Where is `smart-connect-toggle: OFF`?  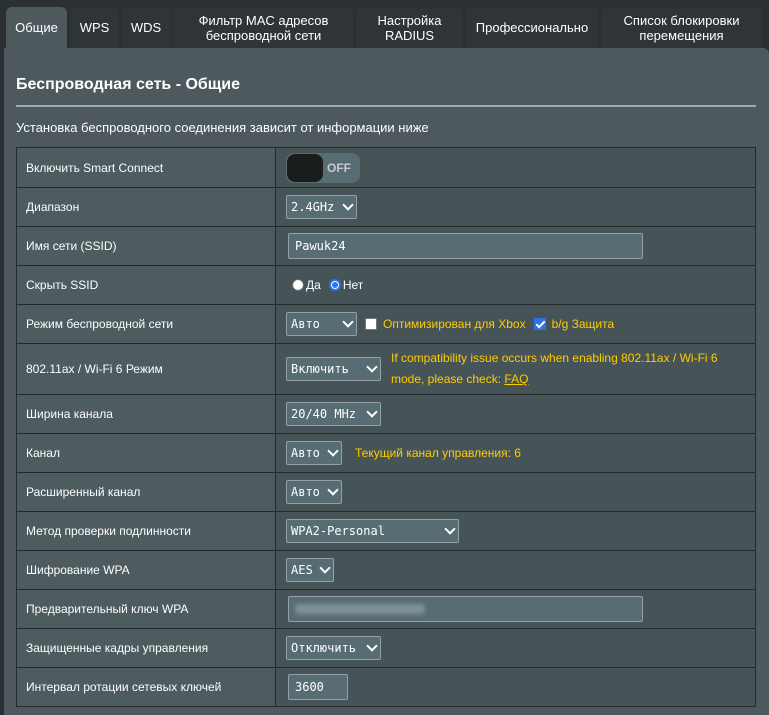 smart-connect-toggle: OFF is located at coordinates (323, 167).